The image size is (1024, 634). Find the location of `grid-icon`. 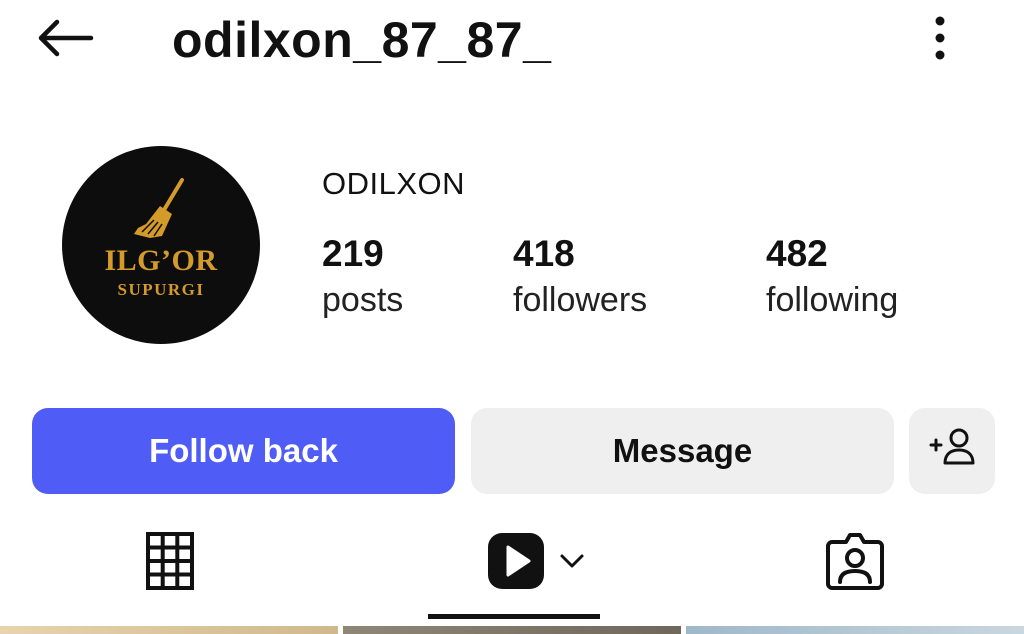

grid-icon is located at coordinates (170, 563).